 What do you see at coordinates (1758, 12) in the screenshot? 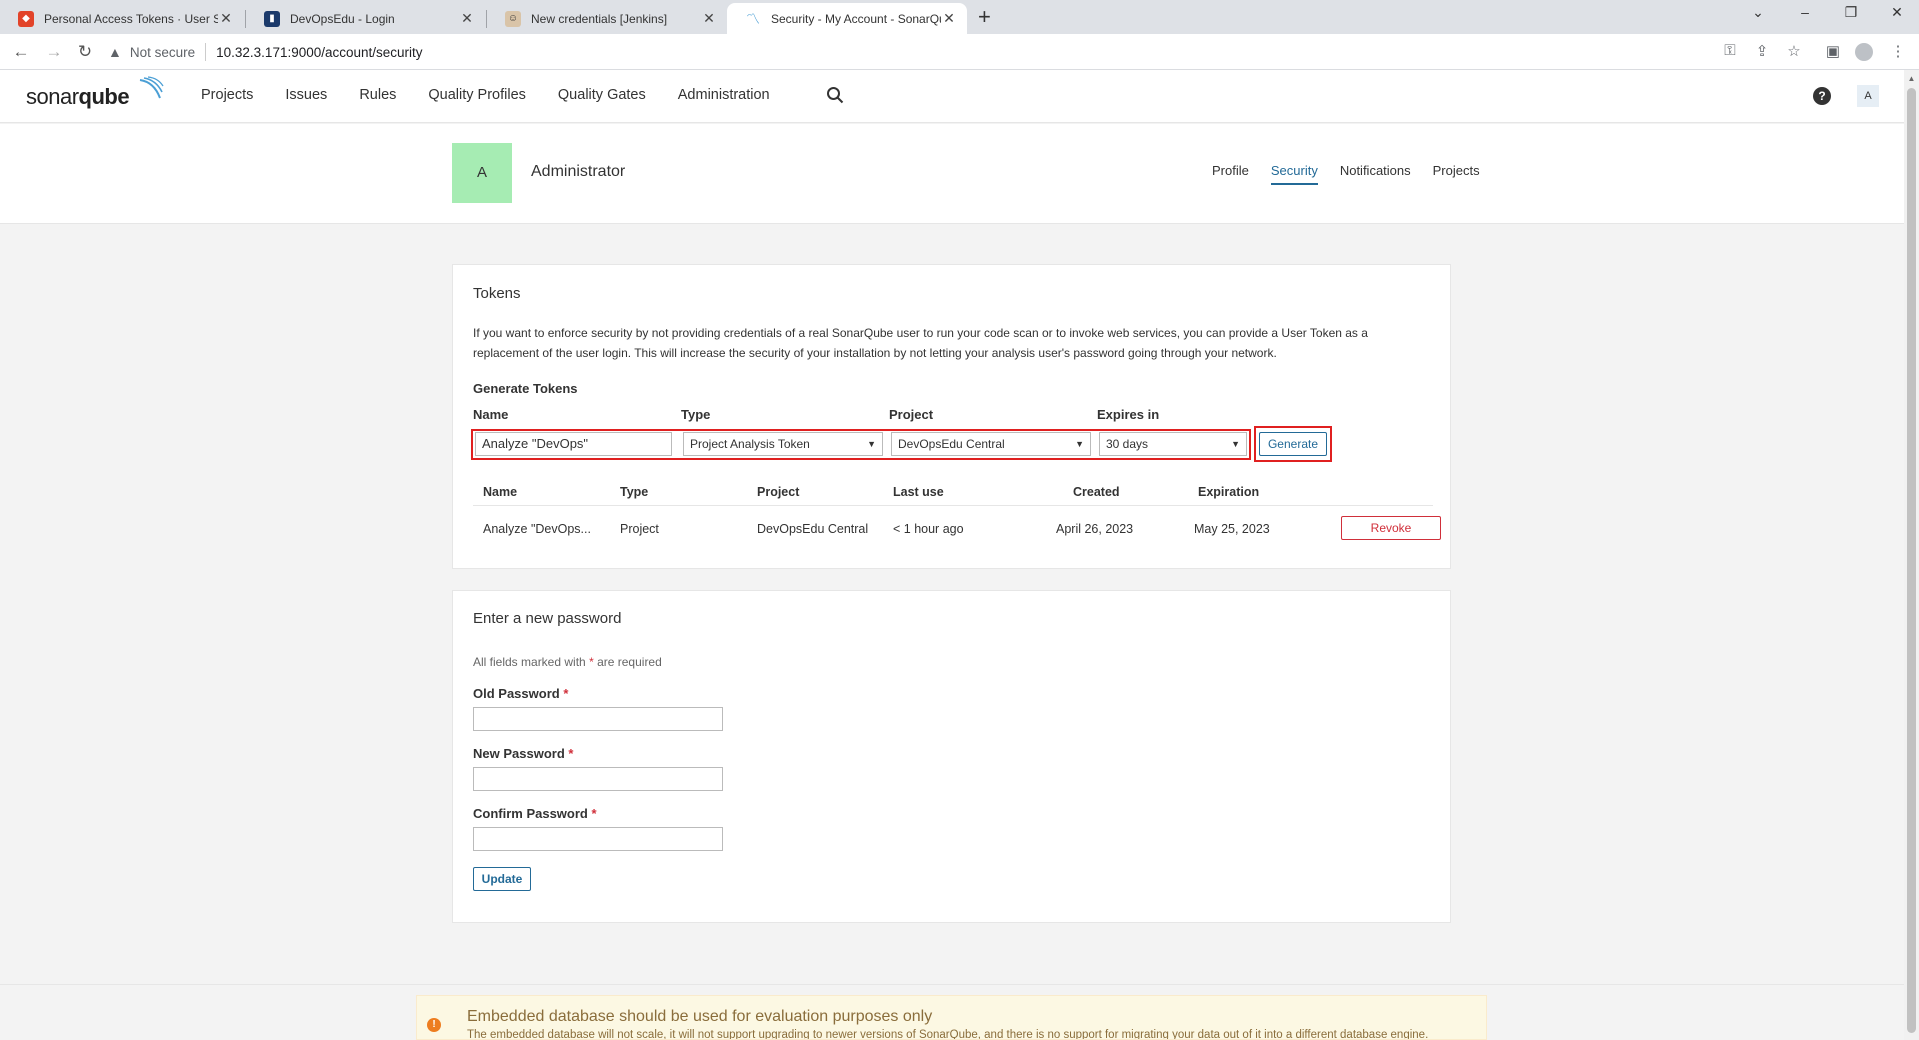
I see `tab-search-icon: ⌄` at bounding box center [1758, 12].